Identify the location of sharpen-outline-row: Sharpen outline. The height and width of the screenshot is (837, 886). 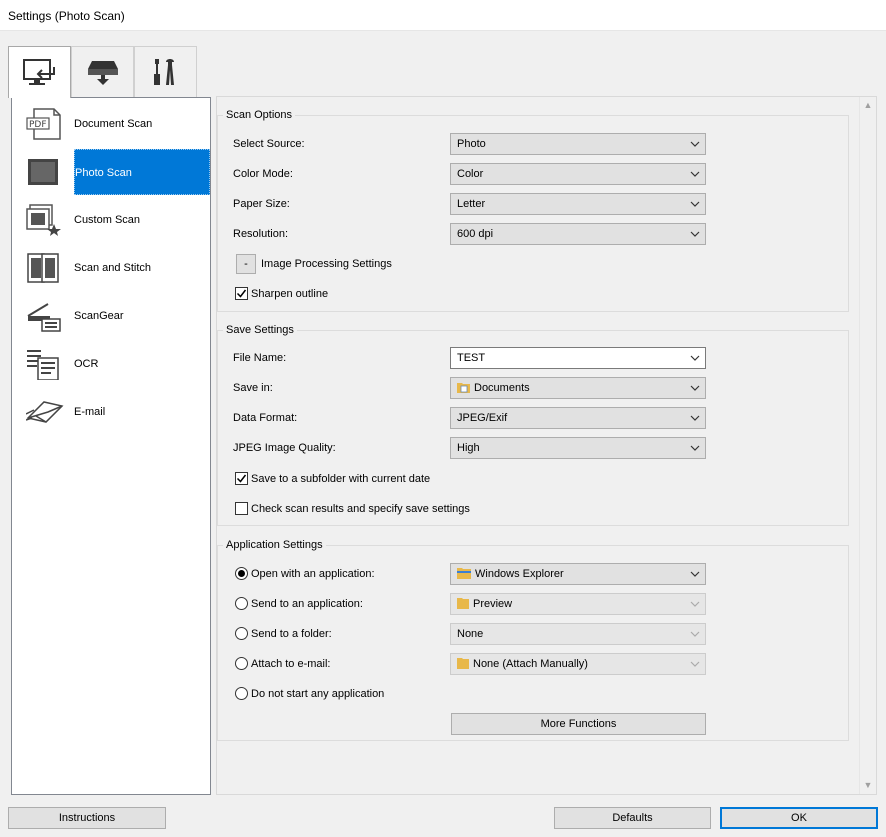
(383, 294).